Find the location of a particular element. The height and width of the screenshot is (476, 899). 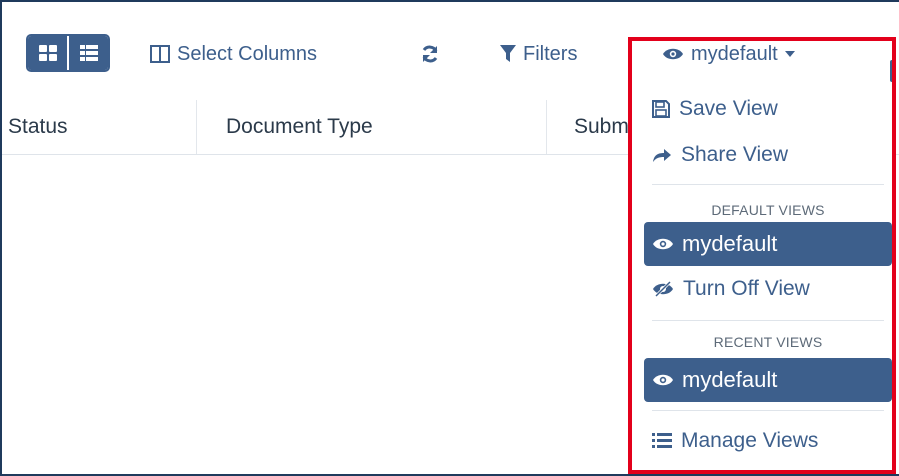

list-view-icon is located at coordinates (88, 53).